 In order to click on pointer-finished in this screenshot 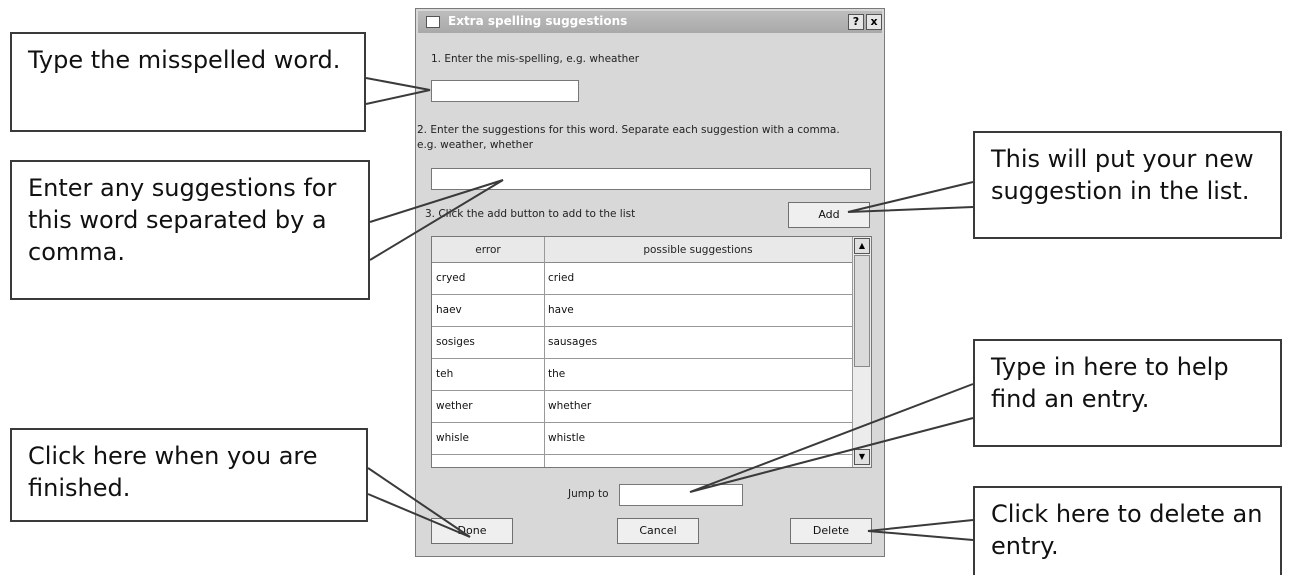, I will do `click(419, 502)`.